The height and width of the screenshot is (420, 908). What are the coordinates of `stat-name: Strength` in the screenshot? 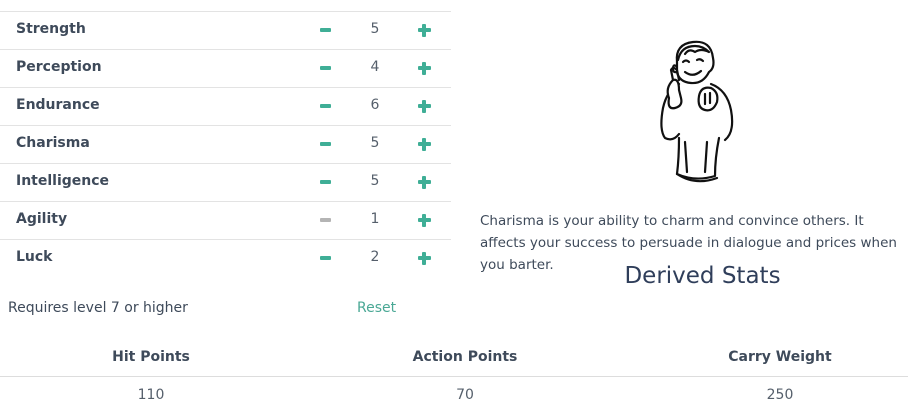 It's located at (51, 29).